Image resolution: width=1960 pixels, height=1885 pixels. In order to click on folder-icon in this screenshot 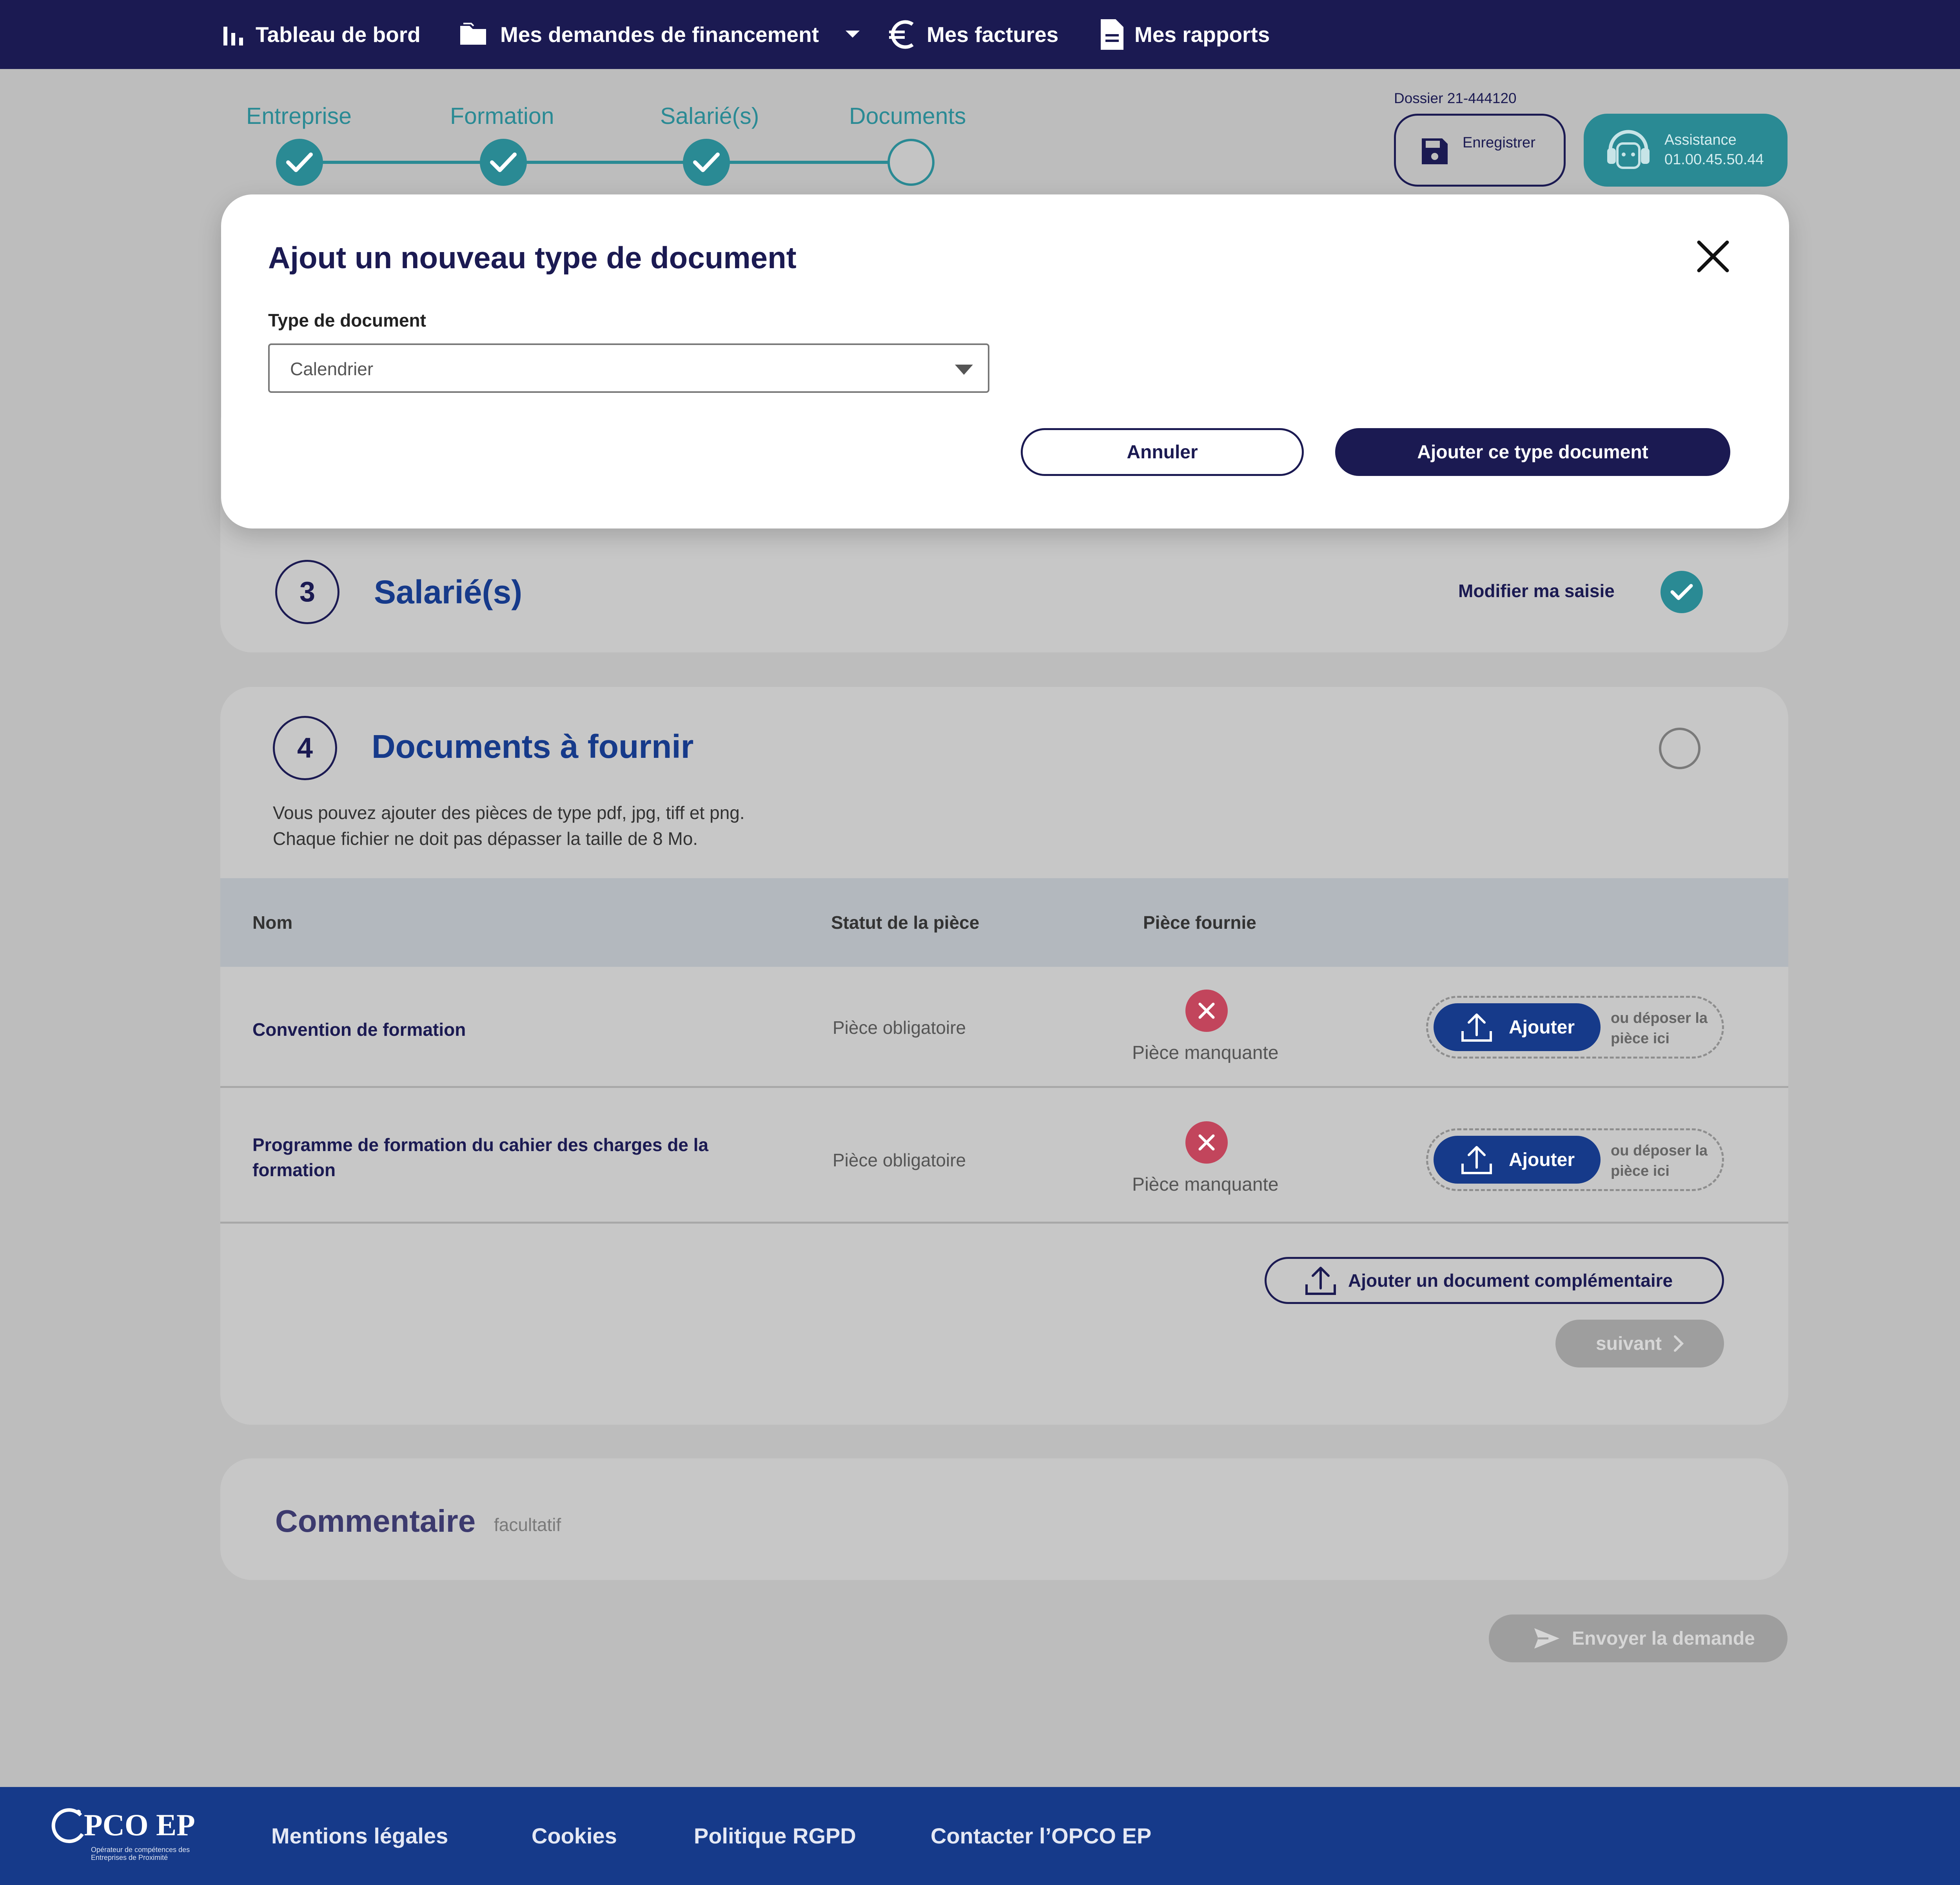, I will do `click(474, 34)`.